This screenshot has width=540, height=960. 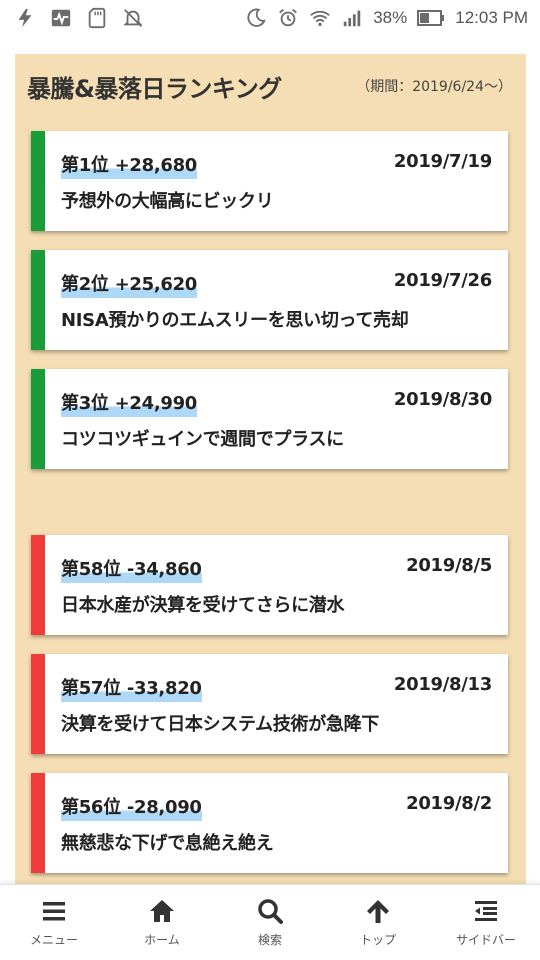 I want to click on clock-time: 12:03 PM, so click(x=491, y=17).